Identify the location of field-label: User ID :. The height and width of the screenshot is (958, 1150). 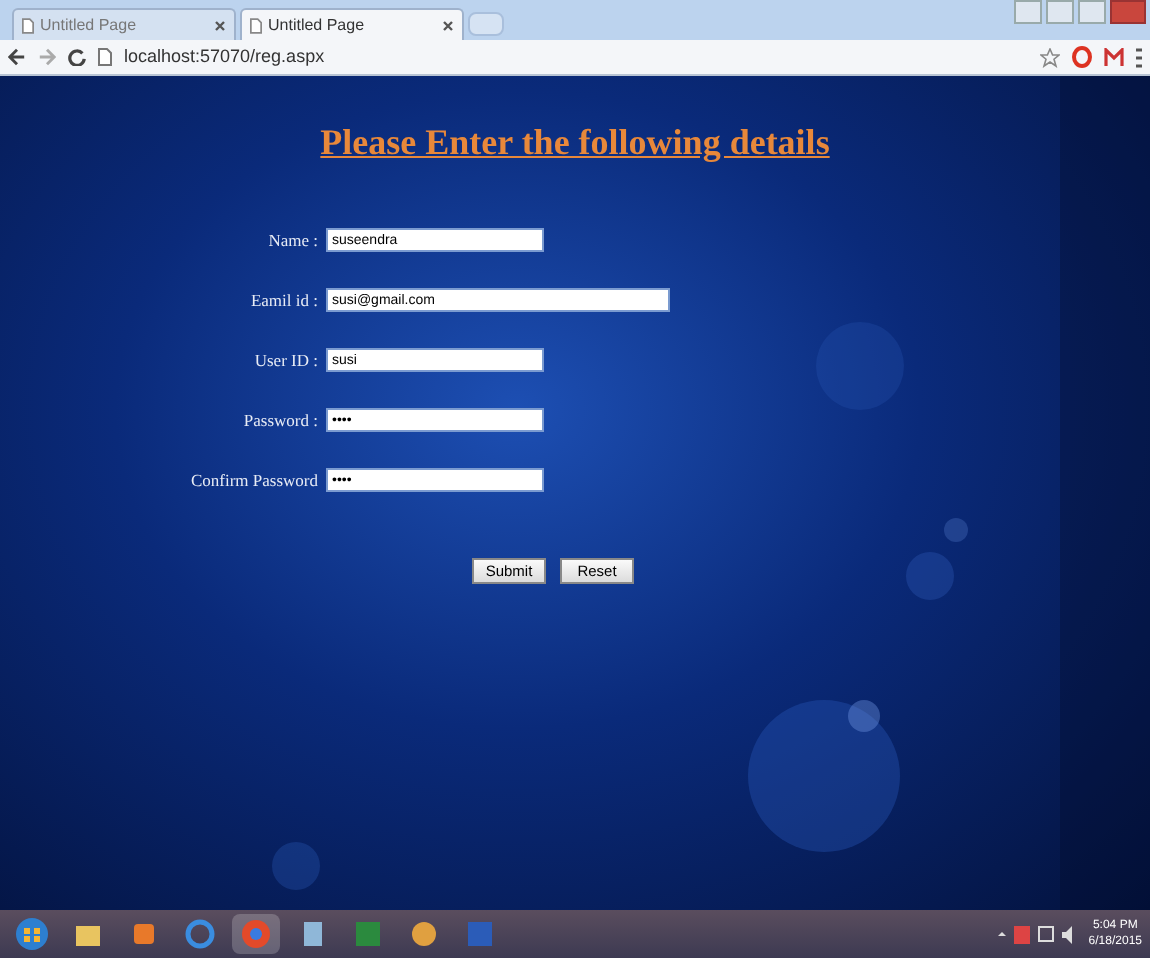
(286, 360).